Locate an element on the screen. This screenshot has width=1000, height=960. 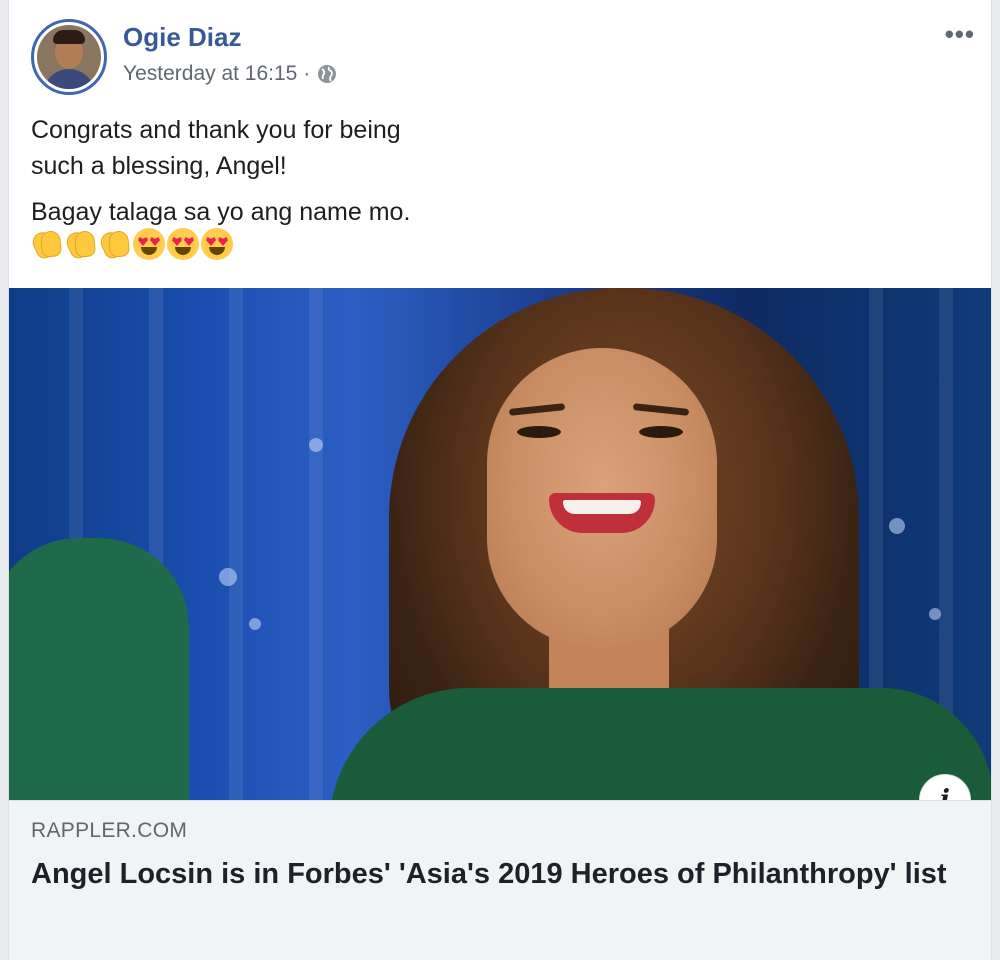
avatar-photo is located at coordinates (69, 57).